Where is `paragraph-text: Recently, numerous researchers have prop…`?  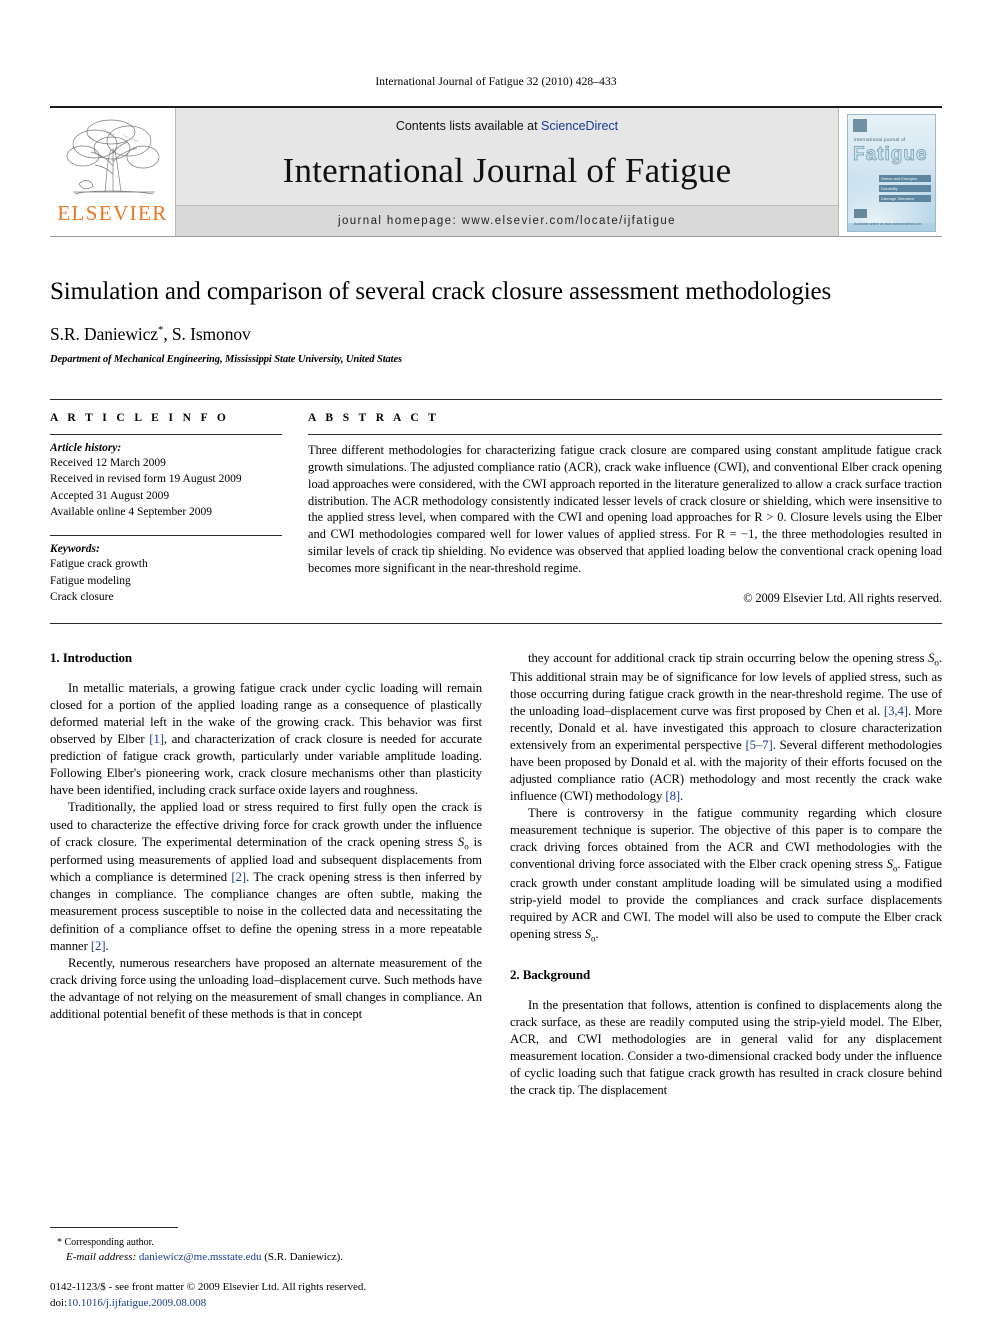
paragraph-text: Recently, numerous researchers have prop… is located at coordinates (266, 988).